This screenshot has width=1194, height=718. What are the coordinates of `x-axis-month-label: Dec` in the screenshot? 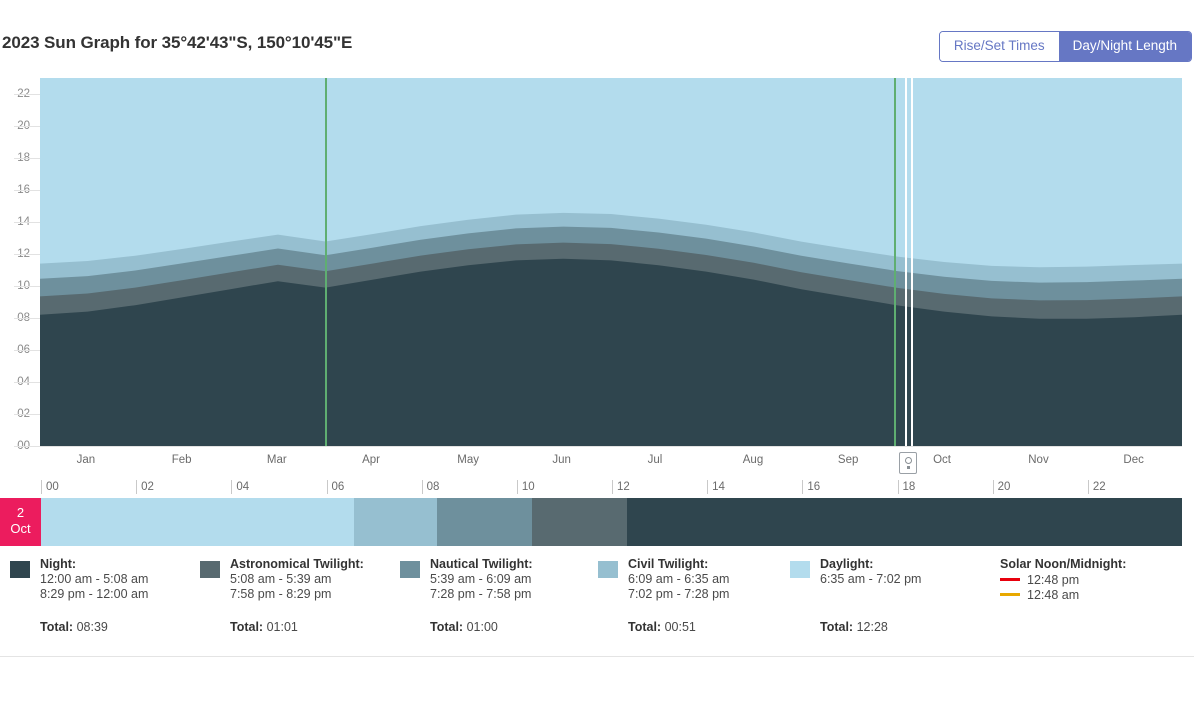 It's located at (1133, 460).